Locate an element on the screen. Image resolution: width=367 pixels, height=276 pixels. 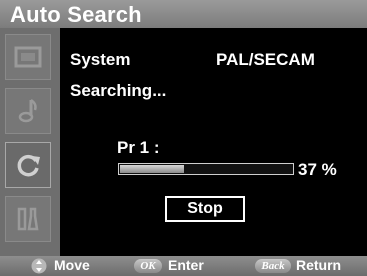
sidebar-item-setup is located at coordinates (28, 219).